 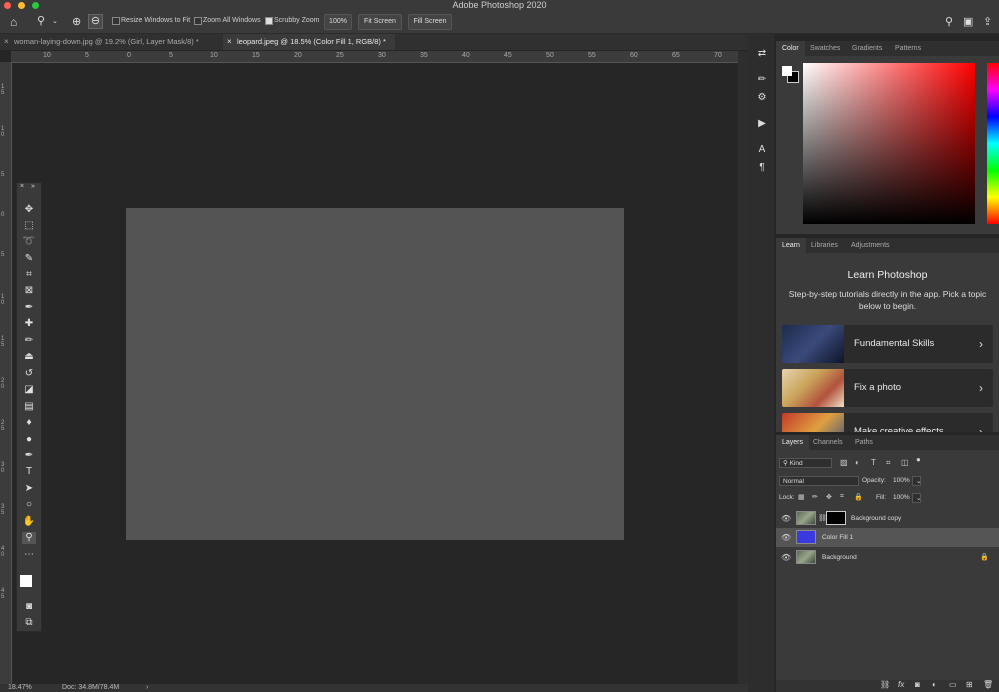 What do you see at coordinates (825, 48) in the screenshot?
I see `tab-swatches: Swatches` at bounding box center [825, 48].